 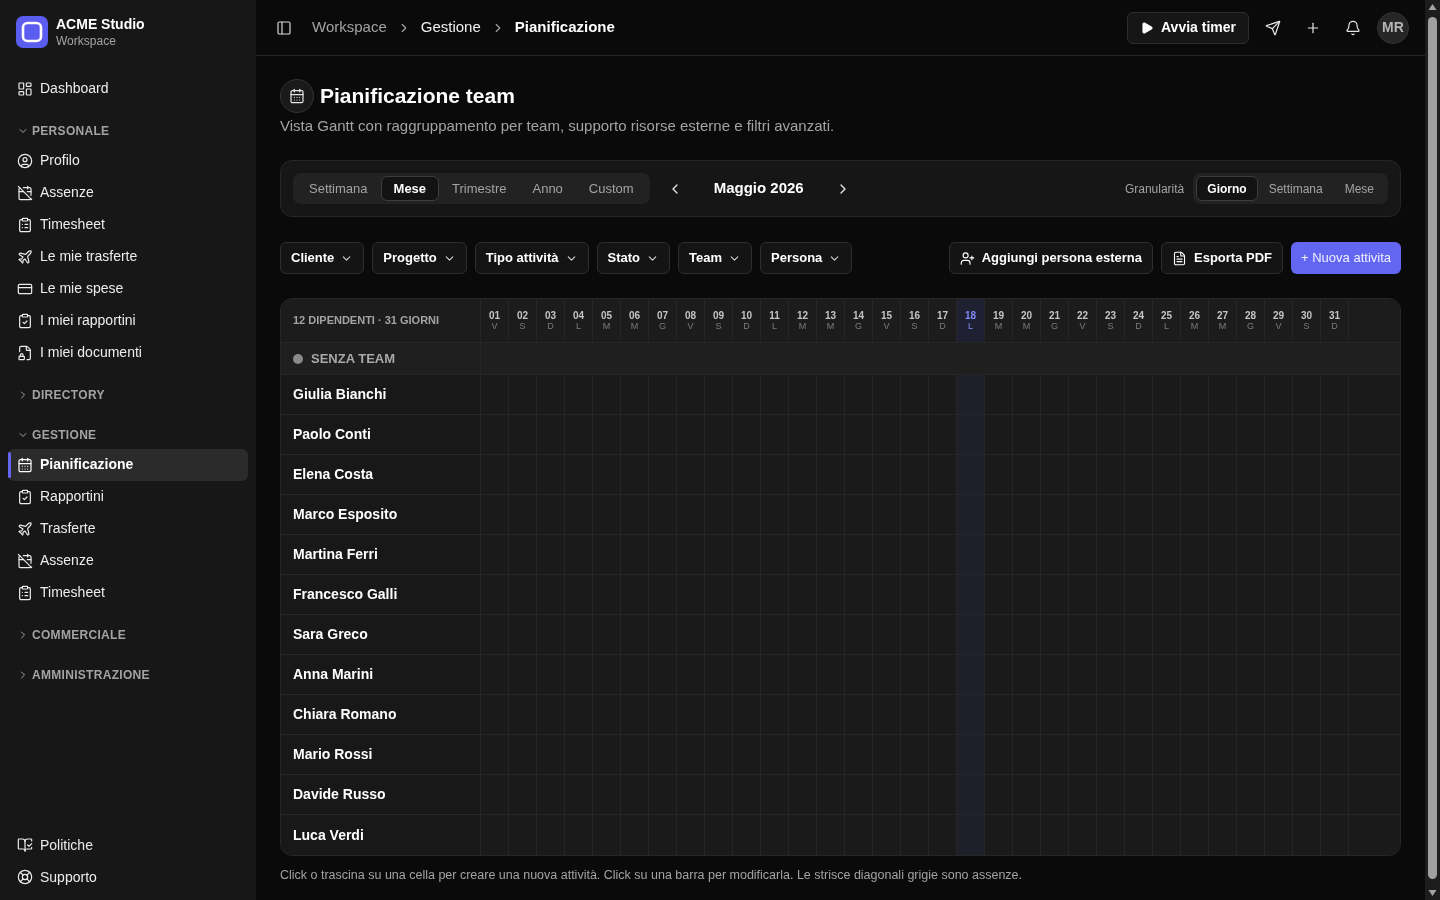 What do you see at coordinates (128, 464) in the screenshot?
I see `sidebar-item: Pianificazione` at bounding box center [128, 464].